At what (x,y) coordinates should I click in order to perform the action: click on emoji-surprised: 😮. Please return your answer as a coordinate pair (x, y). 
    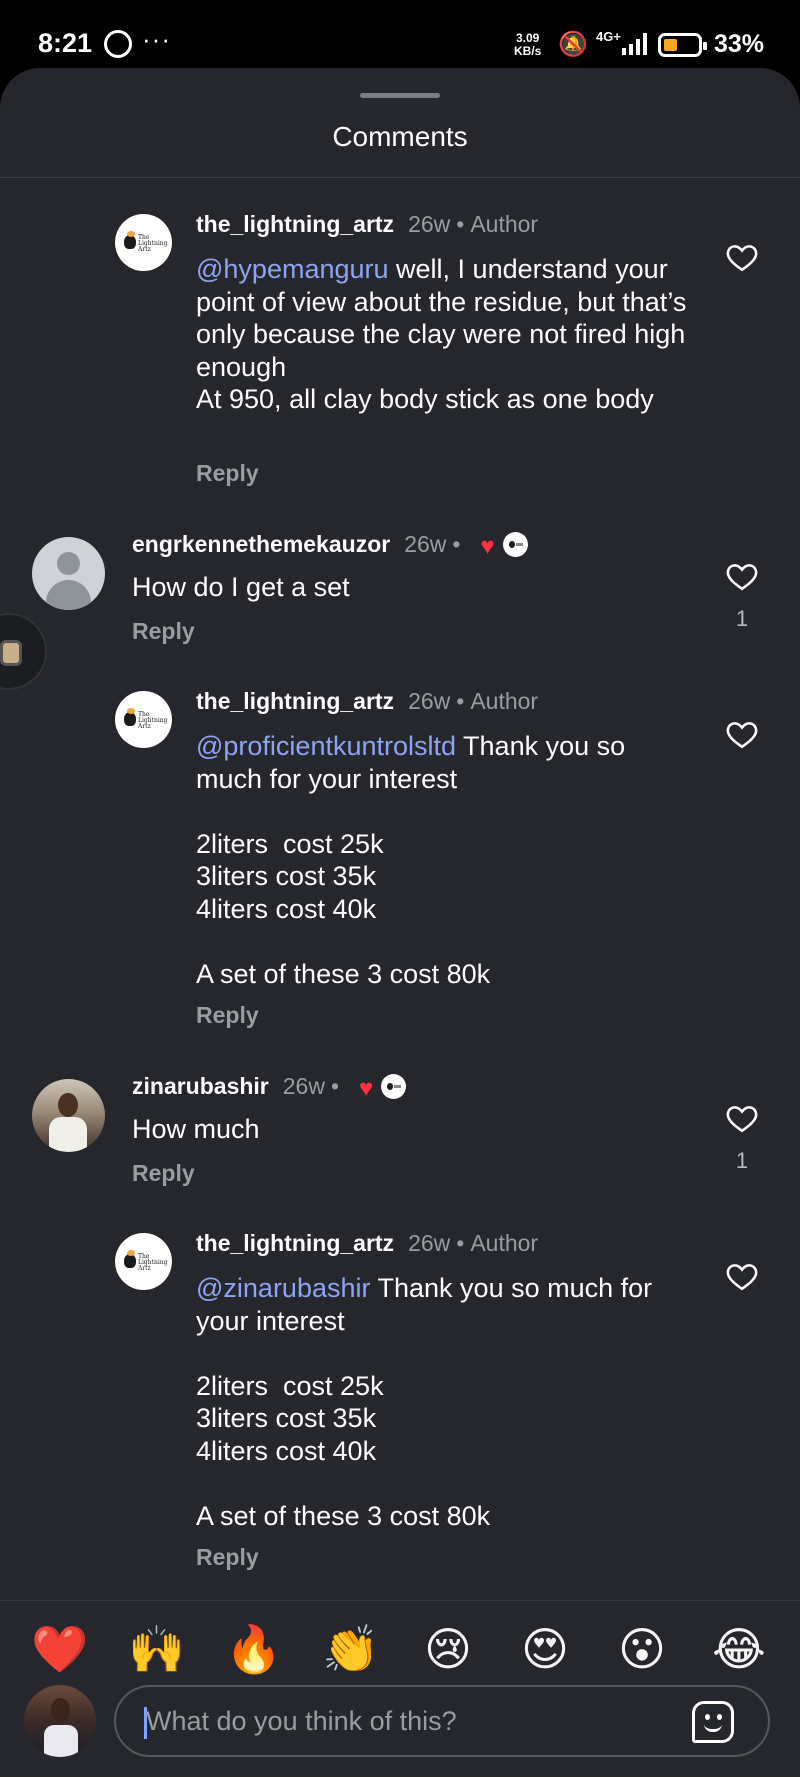
    Looking at the image, I should click on (642, 1649).